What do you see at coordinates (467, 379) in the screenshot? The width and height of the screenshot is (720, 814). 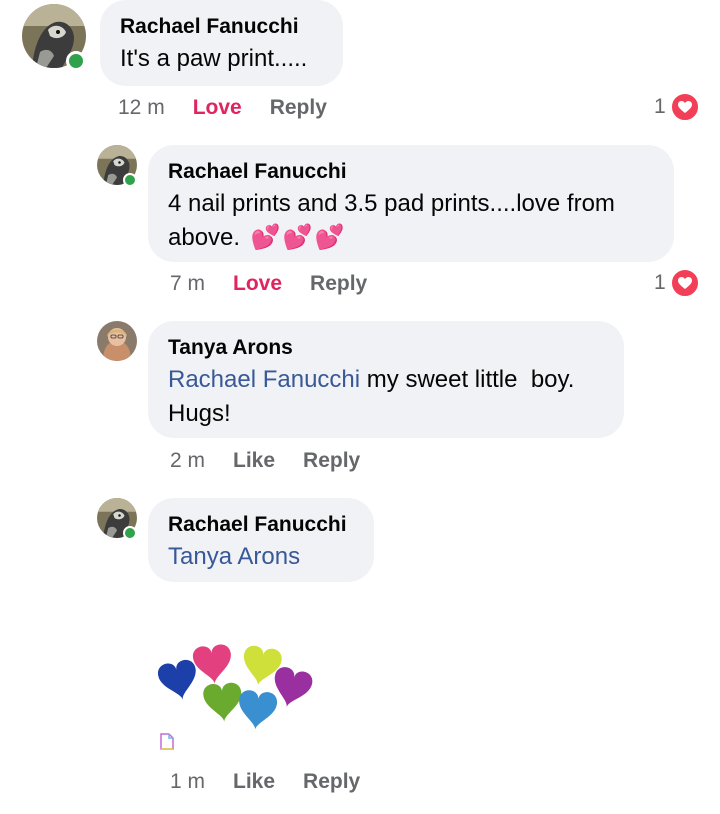 I see `comment-text: my sweet little boy.` at bounding box center [467, 379].